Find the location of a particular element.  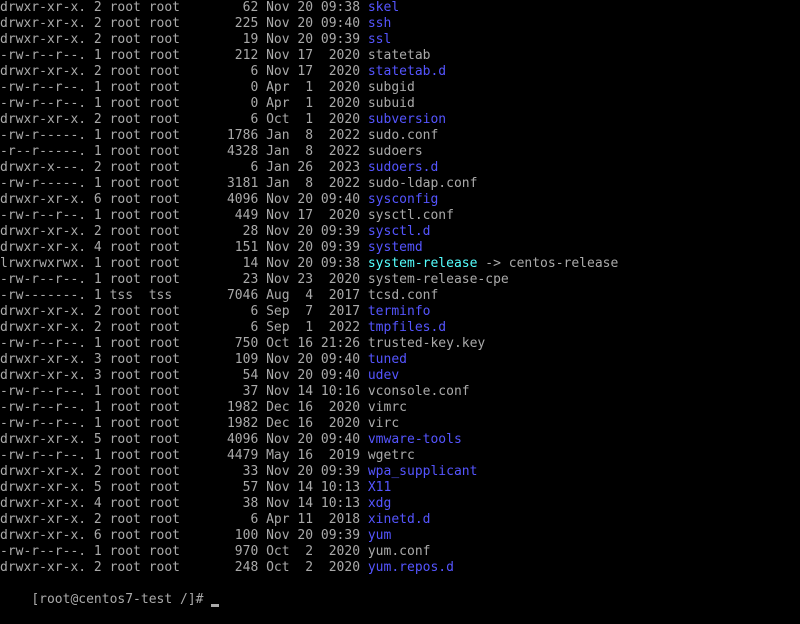

listing-row-meta: drwxr-xr-x. 6 root root 100 Nov 20 09:39 is located at coordinates (184, 535).